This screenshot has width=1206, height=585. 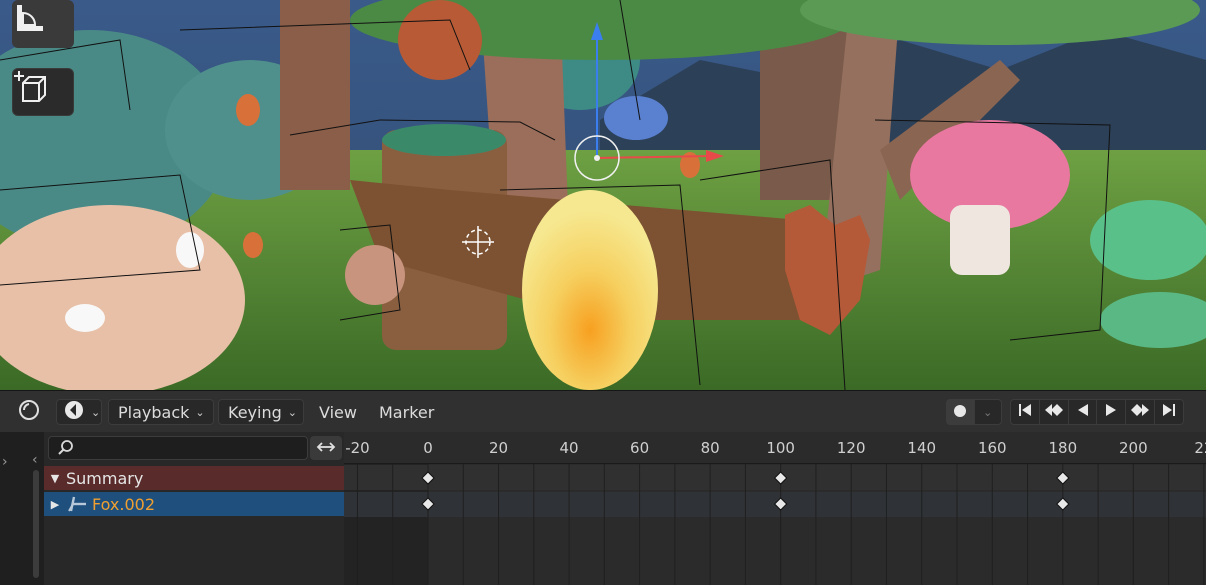 I want to click on frame-tick-label: 180, so click(x=1063, y=448).